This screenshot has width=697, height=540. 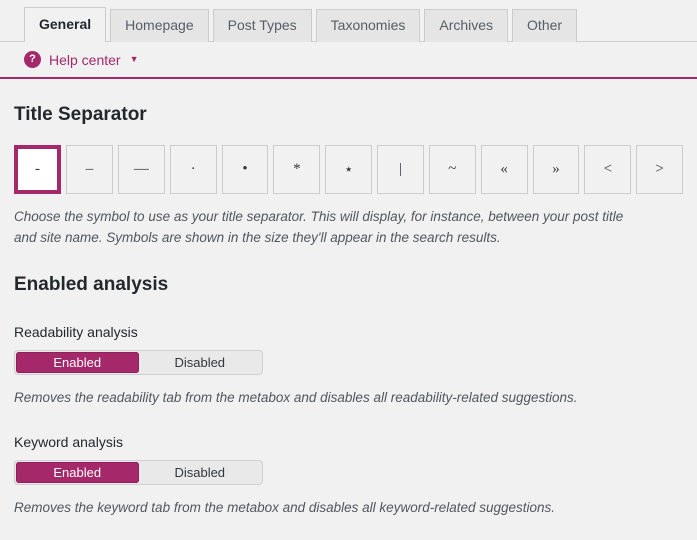 What do you see at coordinates (85, 59) in the screenshot?
I see `help-center-label: Help center` at bounding box center [85, 59].